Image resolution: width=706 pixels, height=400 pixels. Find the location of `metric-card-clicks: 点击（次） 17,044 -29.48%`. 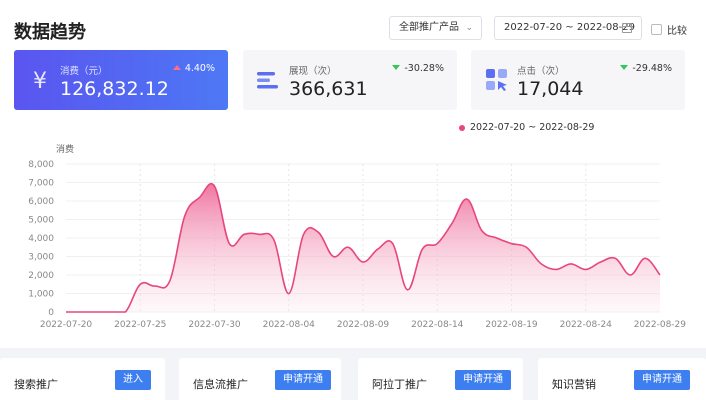

metric-card-clicks: 点击（次） 17,044 -29.48% is located at coordinates (578, 80).